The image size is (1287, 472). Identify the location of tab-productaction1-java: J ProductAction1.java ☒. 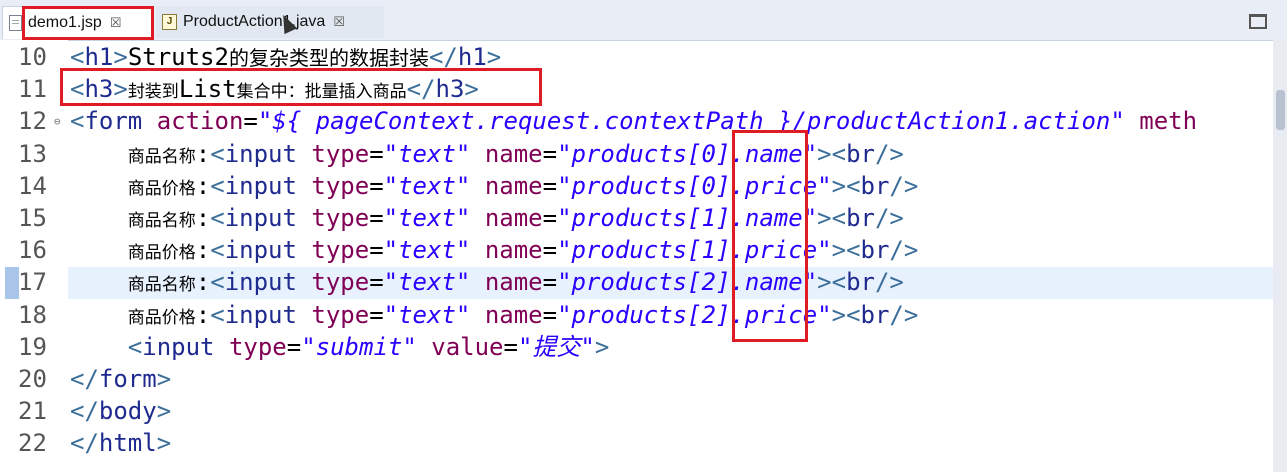
(270, 22).